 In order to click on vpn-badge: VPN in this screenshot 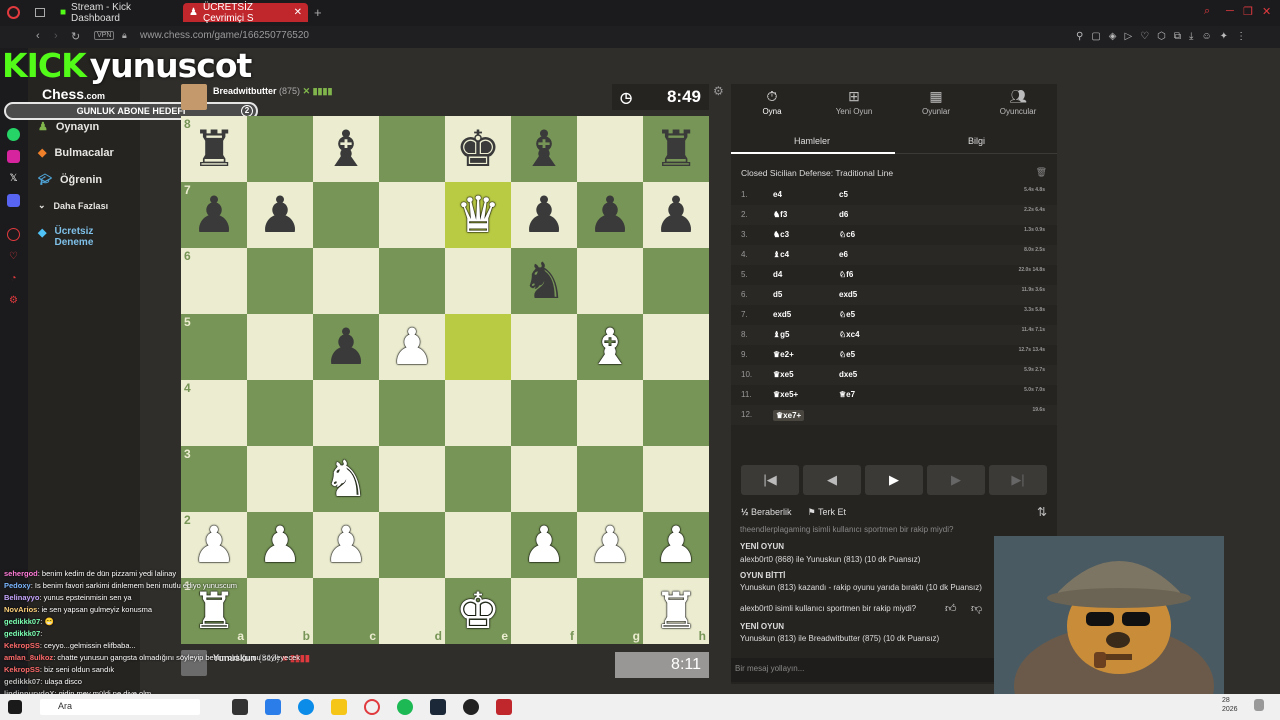, I will do `click(104, 35)`.